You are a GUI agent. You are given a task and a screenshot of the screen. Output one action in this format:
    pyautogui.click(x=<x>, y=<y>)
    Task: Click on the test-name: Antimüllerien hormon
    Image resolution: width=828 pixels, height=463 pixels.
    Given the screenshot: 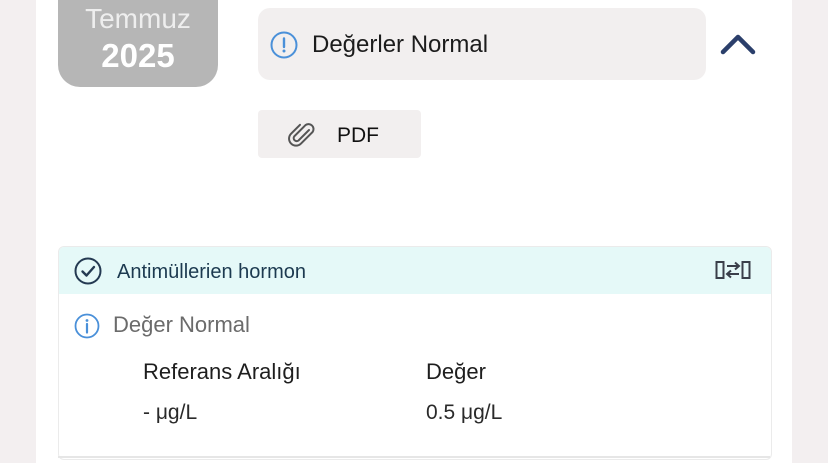 What is the action you would take?
    pyautogui.click(x=211, y=272)
    